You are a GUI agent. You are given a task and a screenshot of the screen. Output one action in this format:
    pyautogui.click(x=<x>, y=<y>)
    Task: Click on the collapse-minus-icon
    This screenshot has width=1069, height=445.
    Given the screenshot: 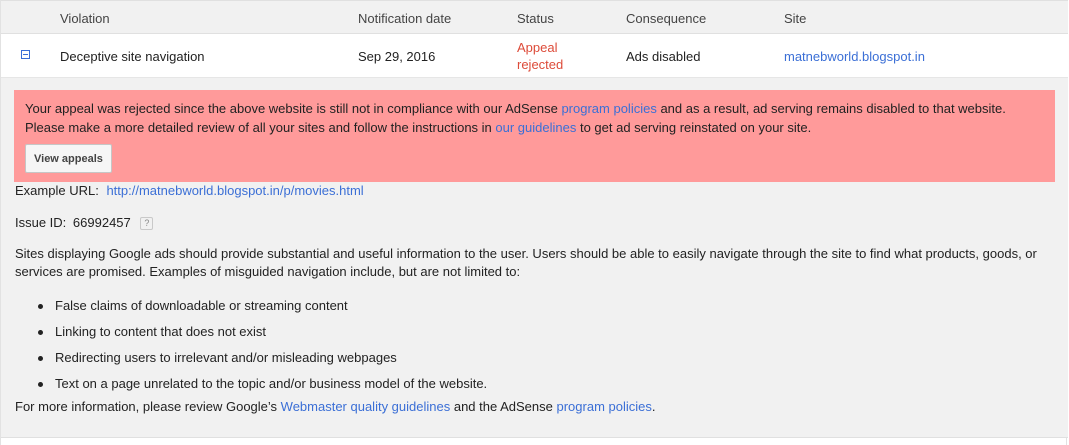 What is the action you would take?
    pyautogui.click(x=25, y=54)
    